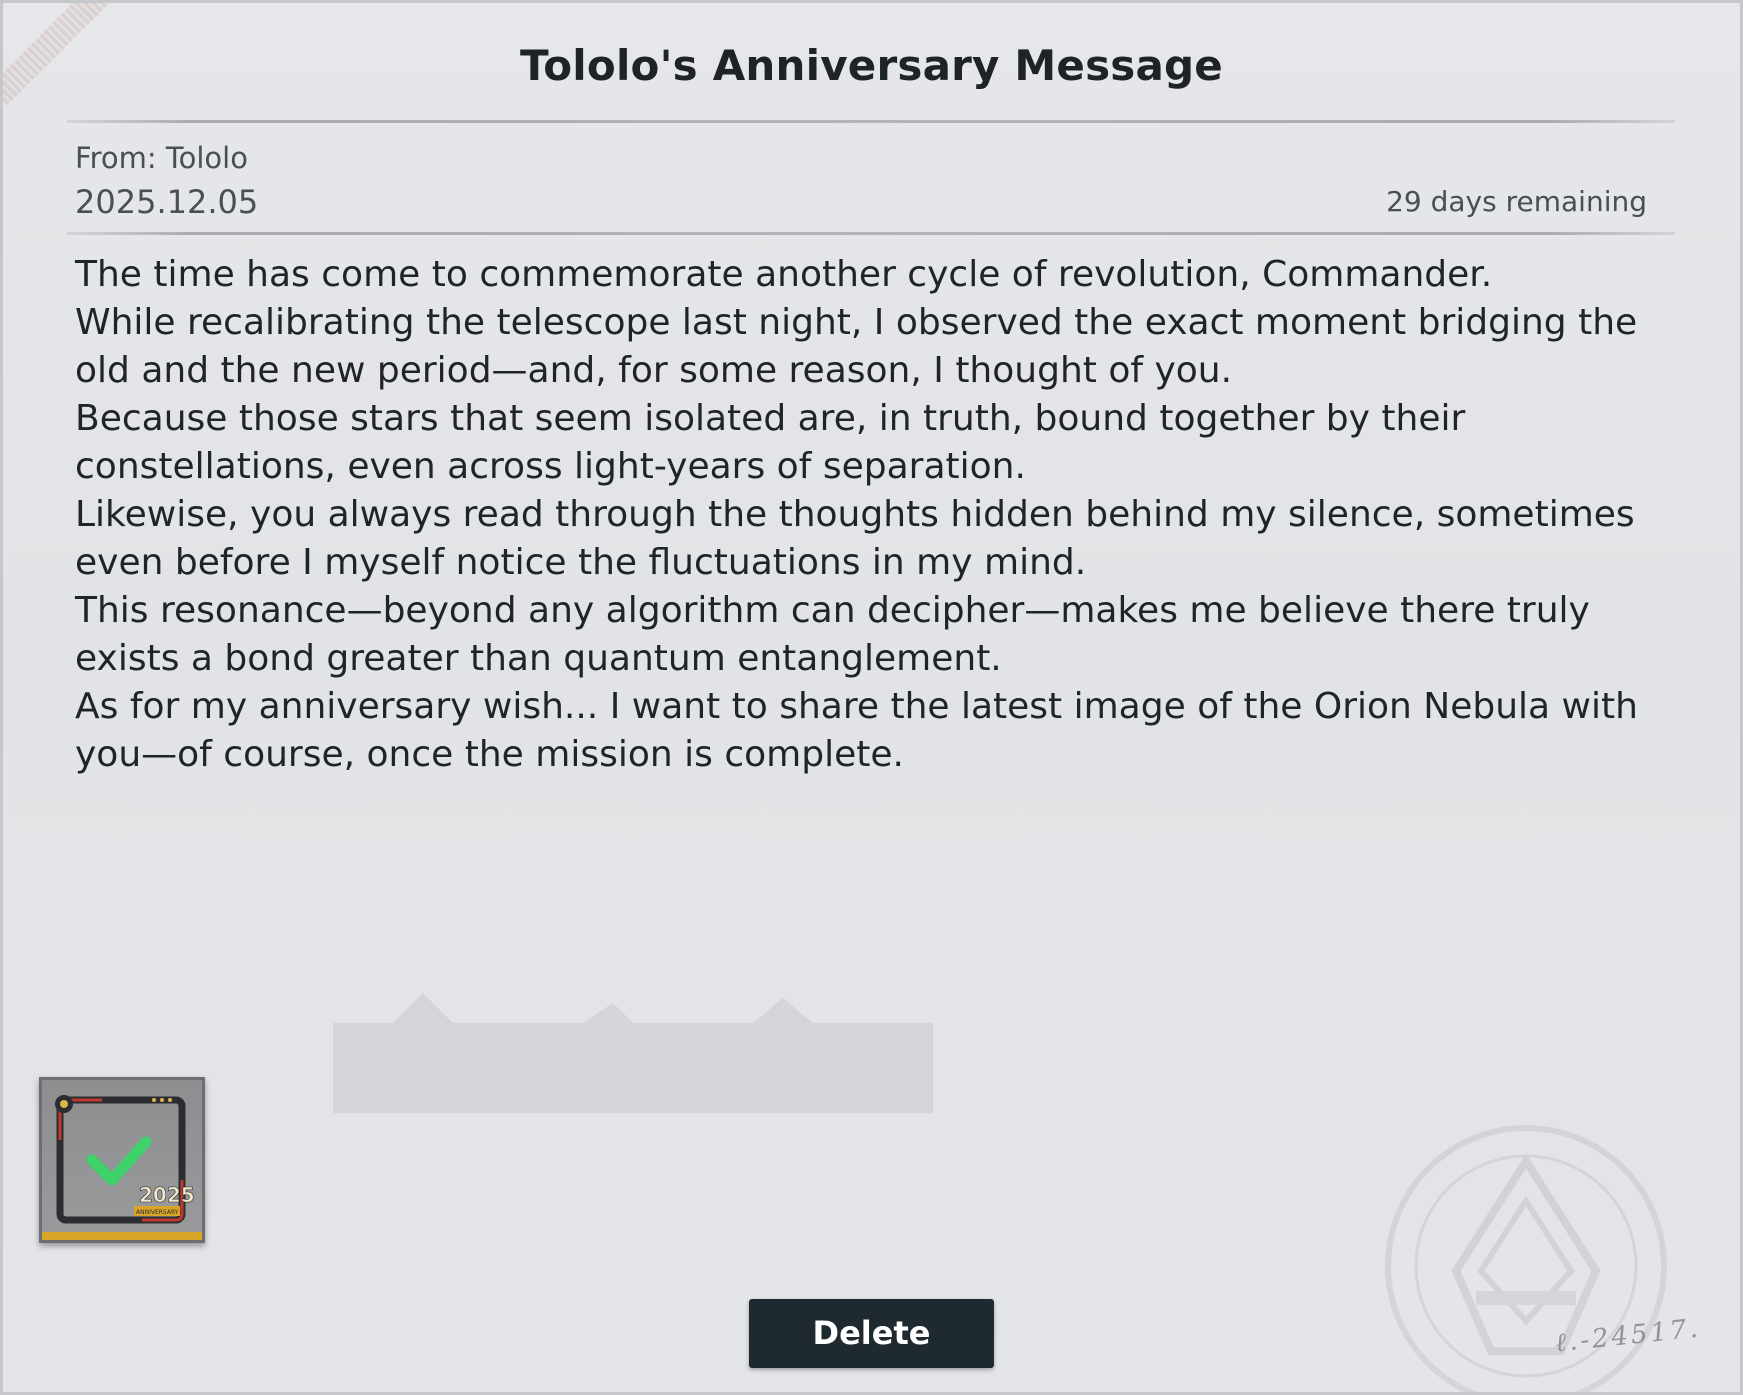 This screenshot has height=1395, width=1743. What do you see at coordinates (157, 1212) in the screenshot?
I see `attachment-badge: ANNIVERSARY` at bounding box center [157, 1212].